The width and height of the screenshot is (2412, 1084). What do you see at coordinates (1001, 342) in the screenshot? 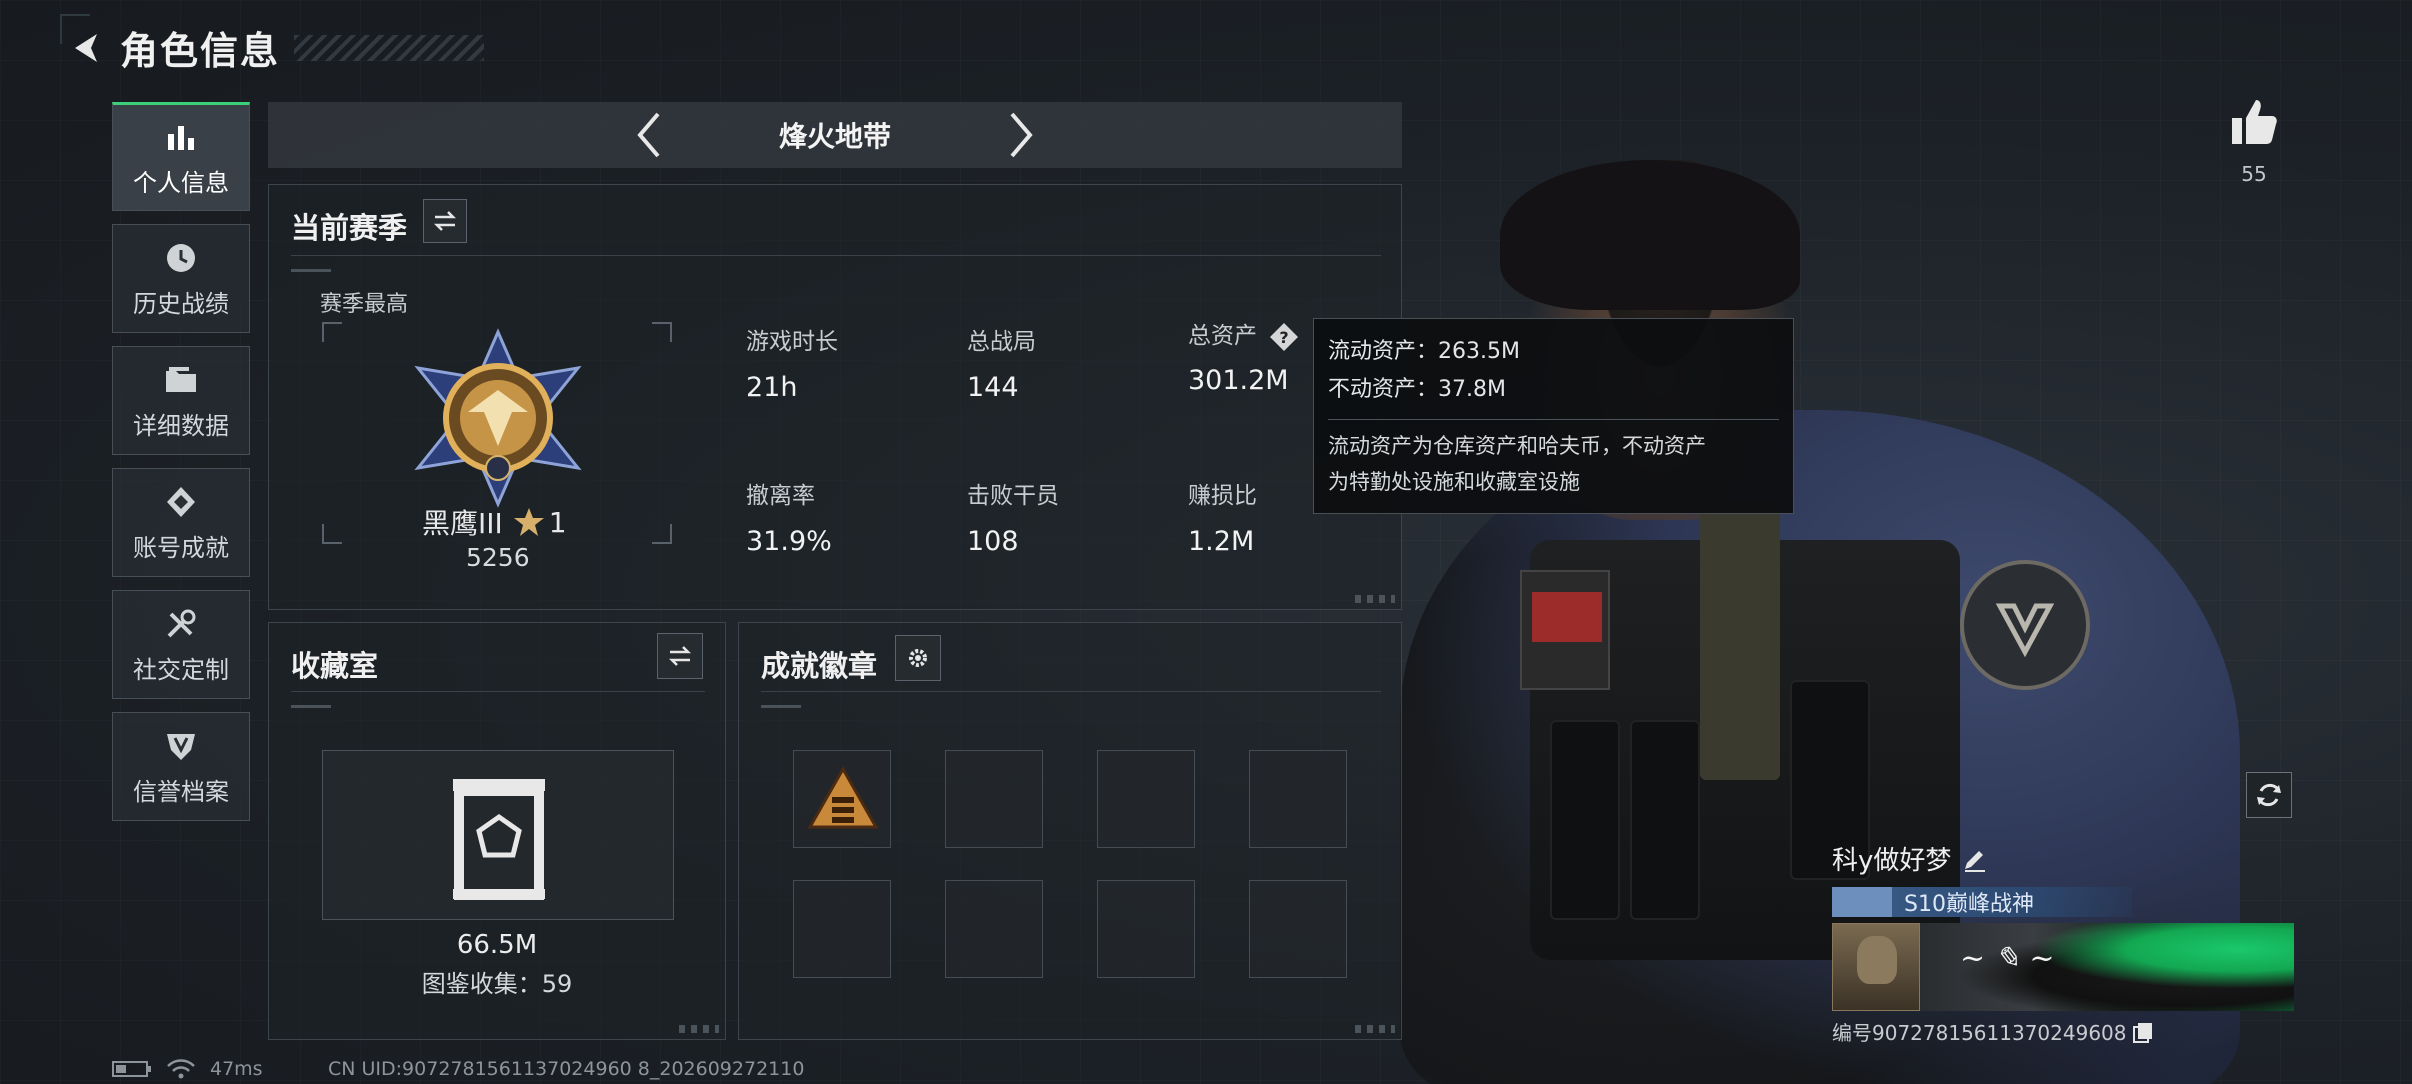
I see `stat-label: 总战局` at bounding box center [1001, 342].